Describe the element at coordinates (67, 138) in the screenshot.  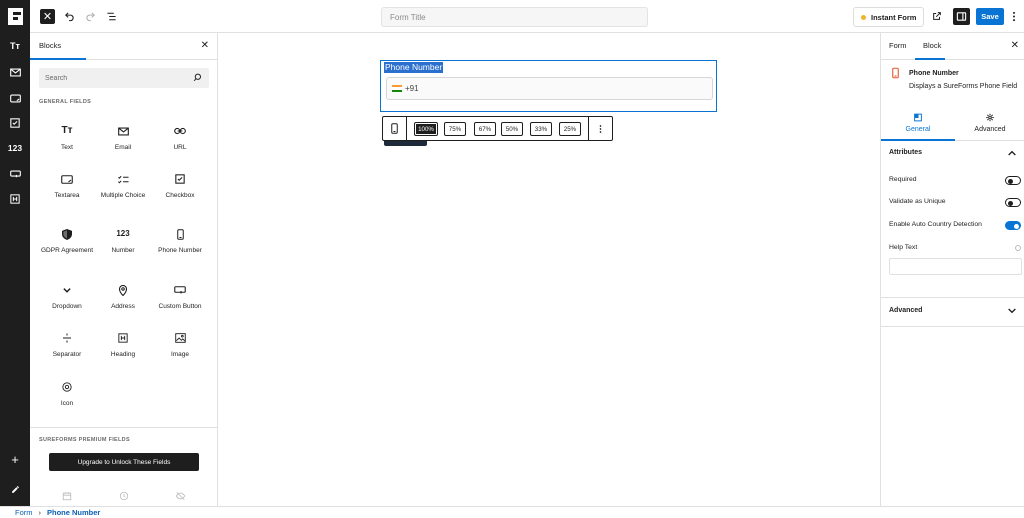
I see `block-text: Tт Text` at that location.